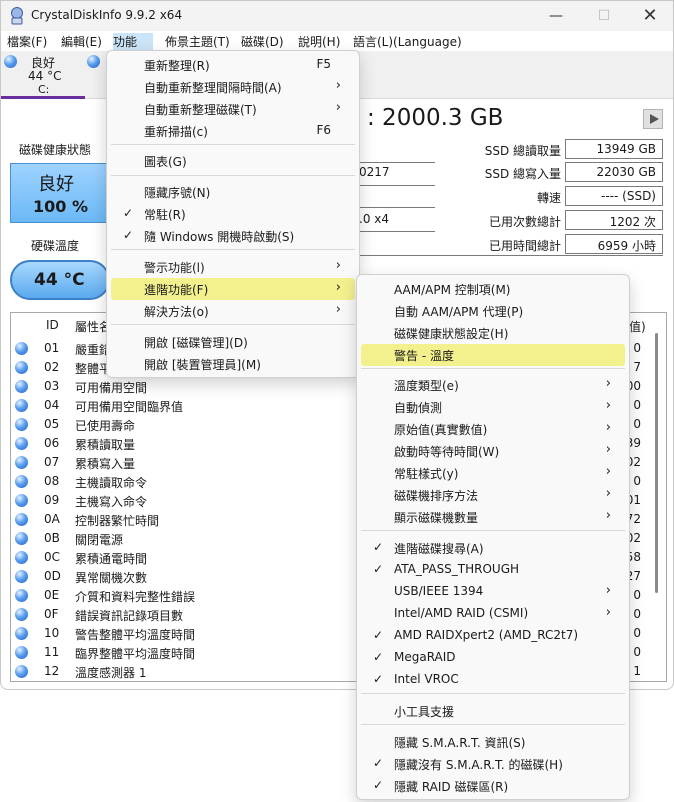 Image resolution: width=674 pixels, height=802 pixels. What do you see at coordinates (129, 616) in the screenshot?
I see `row-attribute: 錯誤資訊記錄項目數` at bounding box center [129, 616].